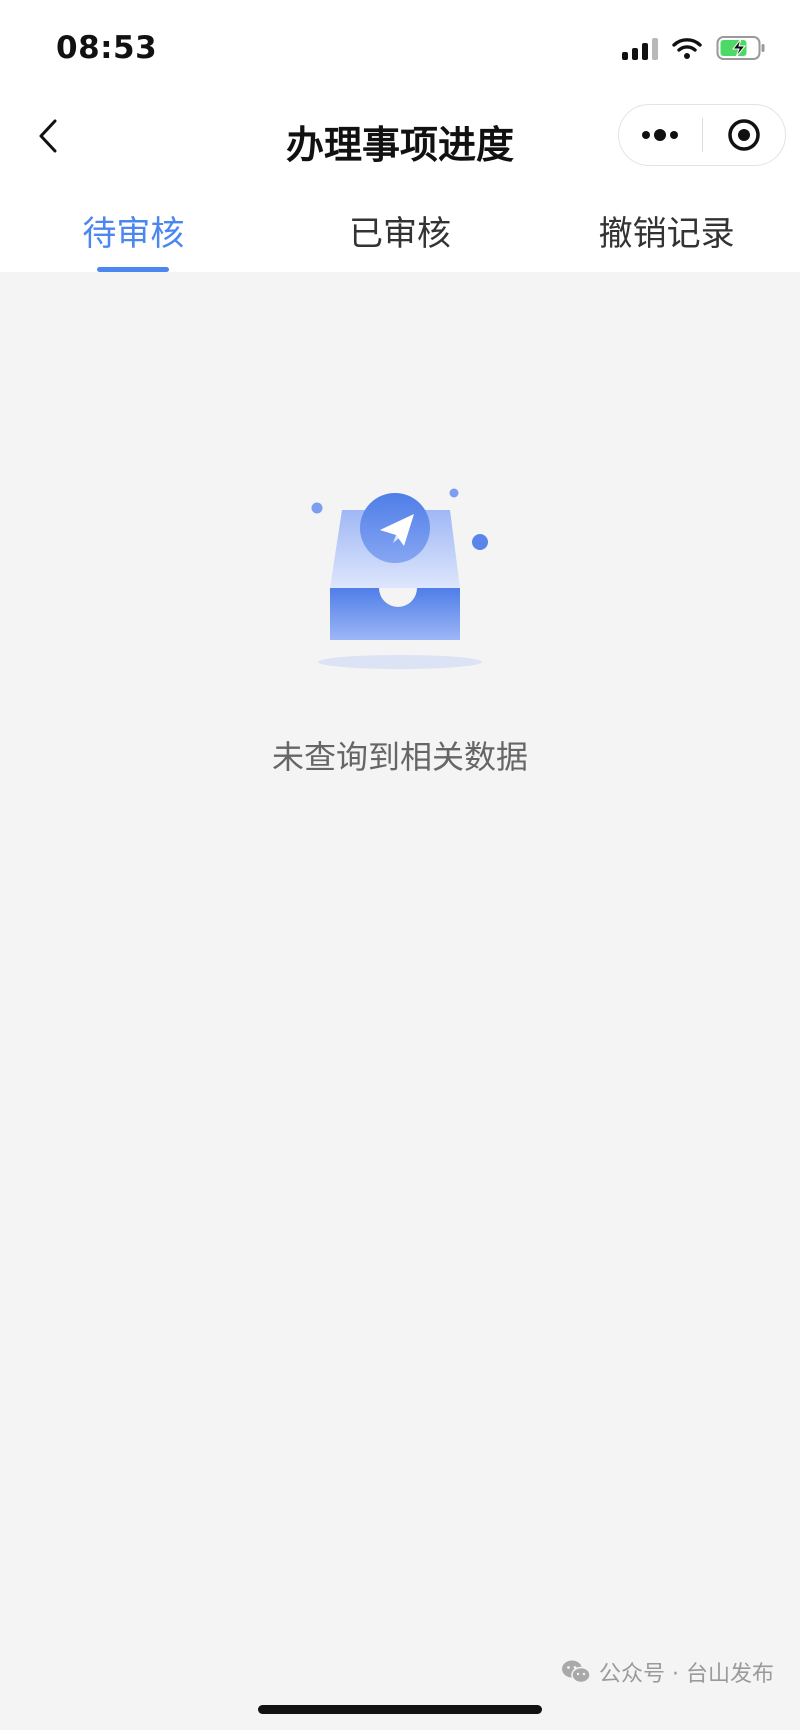 The image size is (800, 1730). Describe the element at coordinates (399, 578) in the screenshot. I see `empty-inbox-paper-plane-icon` at that location.